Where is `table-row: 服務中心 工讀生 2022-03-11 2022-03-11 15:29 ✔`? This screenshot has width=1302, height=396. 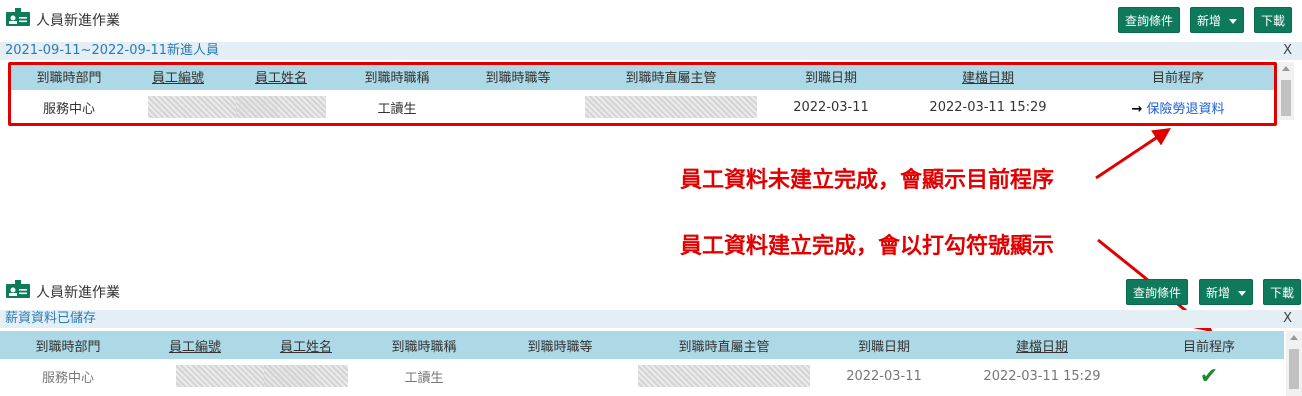 table-row: 服務中心 工讀生 2022-03-11 2022-03-11 15:29 ✔ is located at coordinates (642, 376).